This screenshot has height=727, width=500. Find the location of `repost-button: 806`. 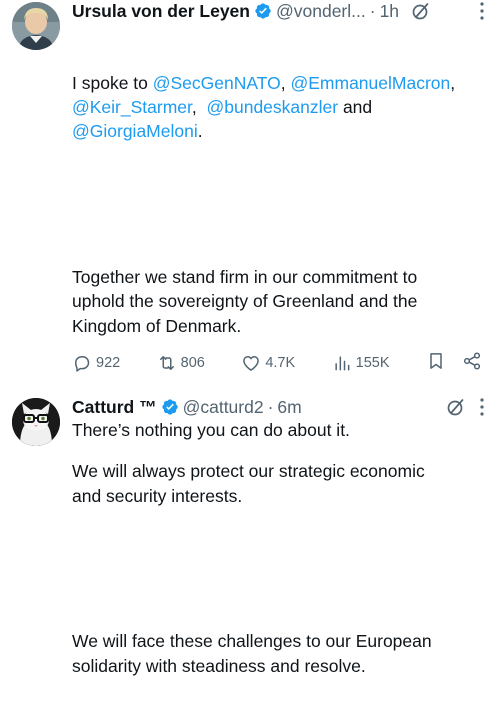

repost-button: 806 is located at coordinates (181, 363).